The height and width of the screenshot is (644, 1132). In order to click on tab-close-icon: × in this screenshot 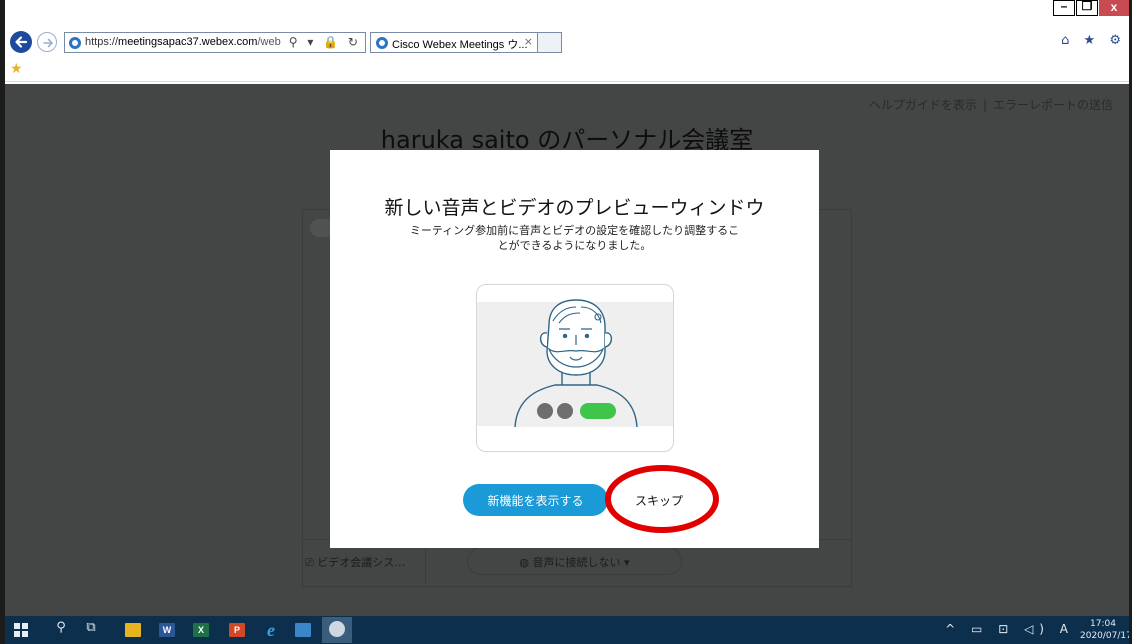, I will do `click(528, 41)`.